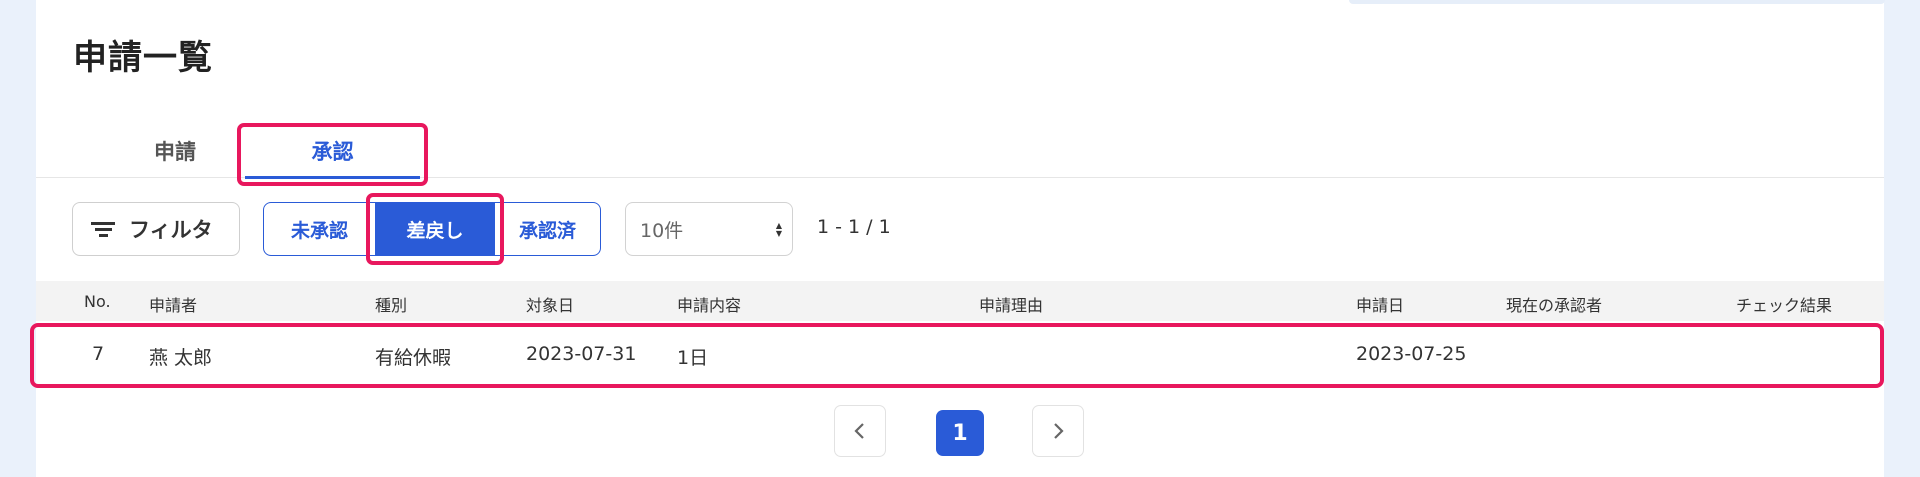  I want to click on chevron-right-icon, so click(1059, 431).